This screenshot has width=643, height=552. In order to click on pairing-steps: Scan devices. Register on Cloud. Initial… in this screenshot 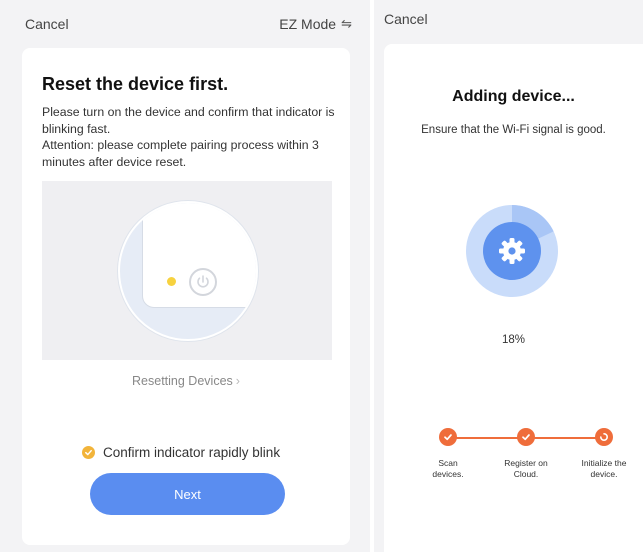, I will do `click(513, 458)`.